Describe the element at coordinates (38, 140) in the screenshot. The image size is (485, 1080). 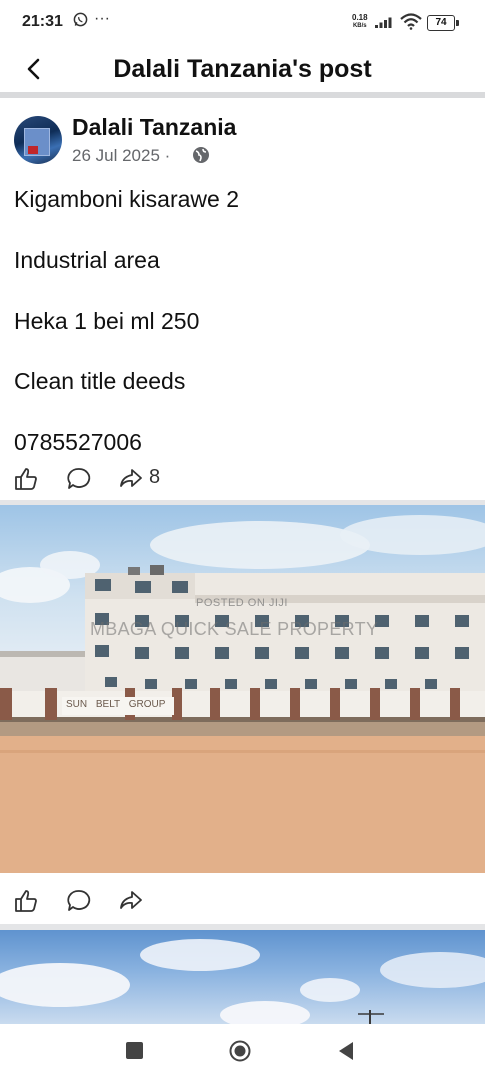
I see `avatar` at that location.